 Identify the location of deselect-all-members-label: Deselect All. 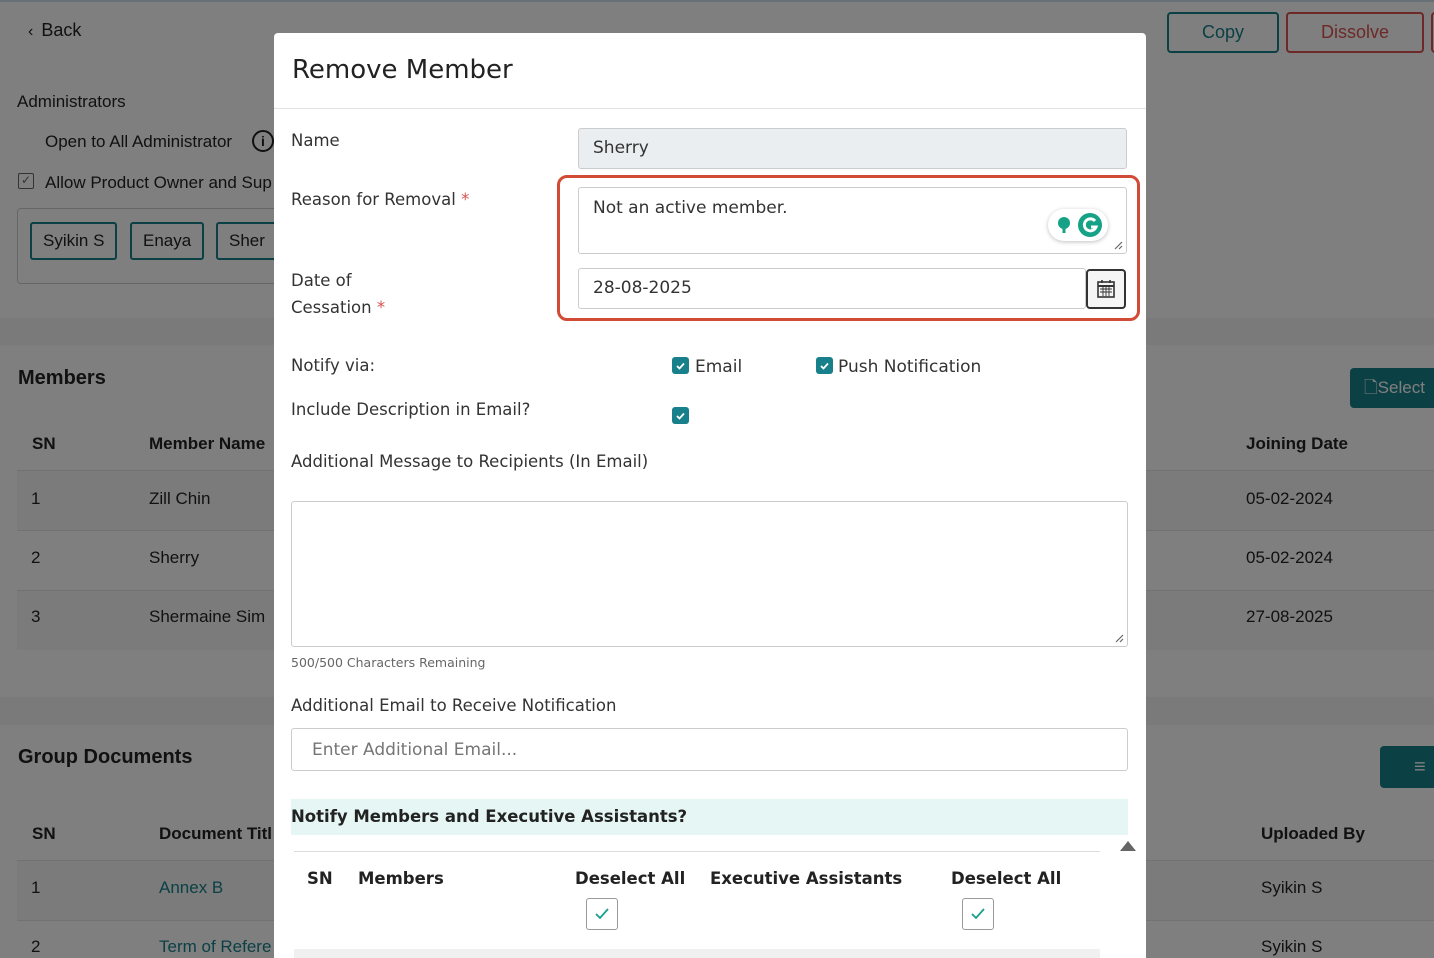
(630, 878).